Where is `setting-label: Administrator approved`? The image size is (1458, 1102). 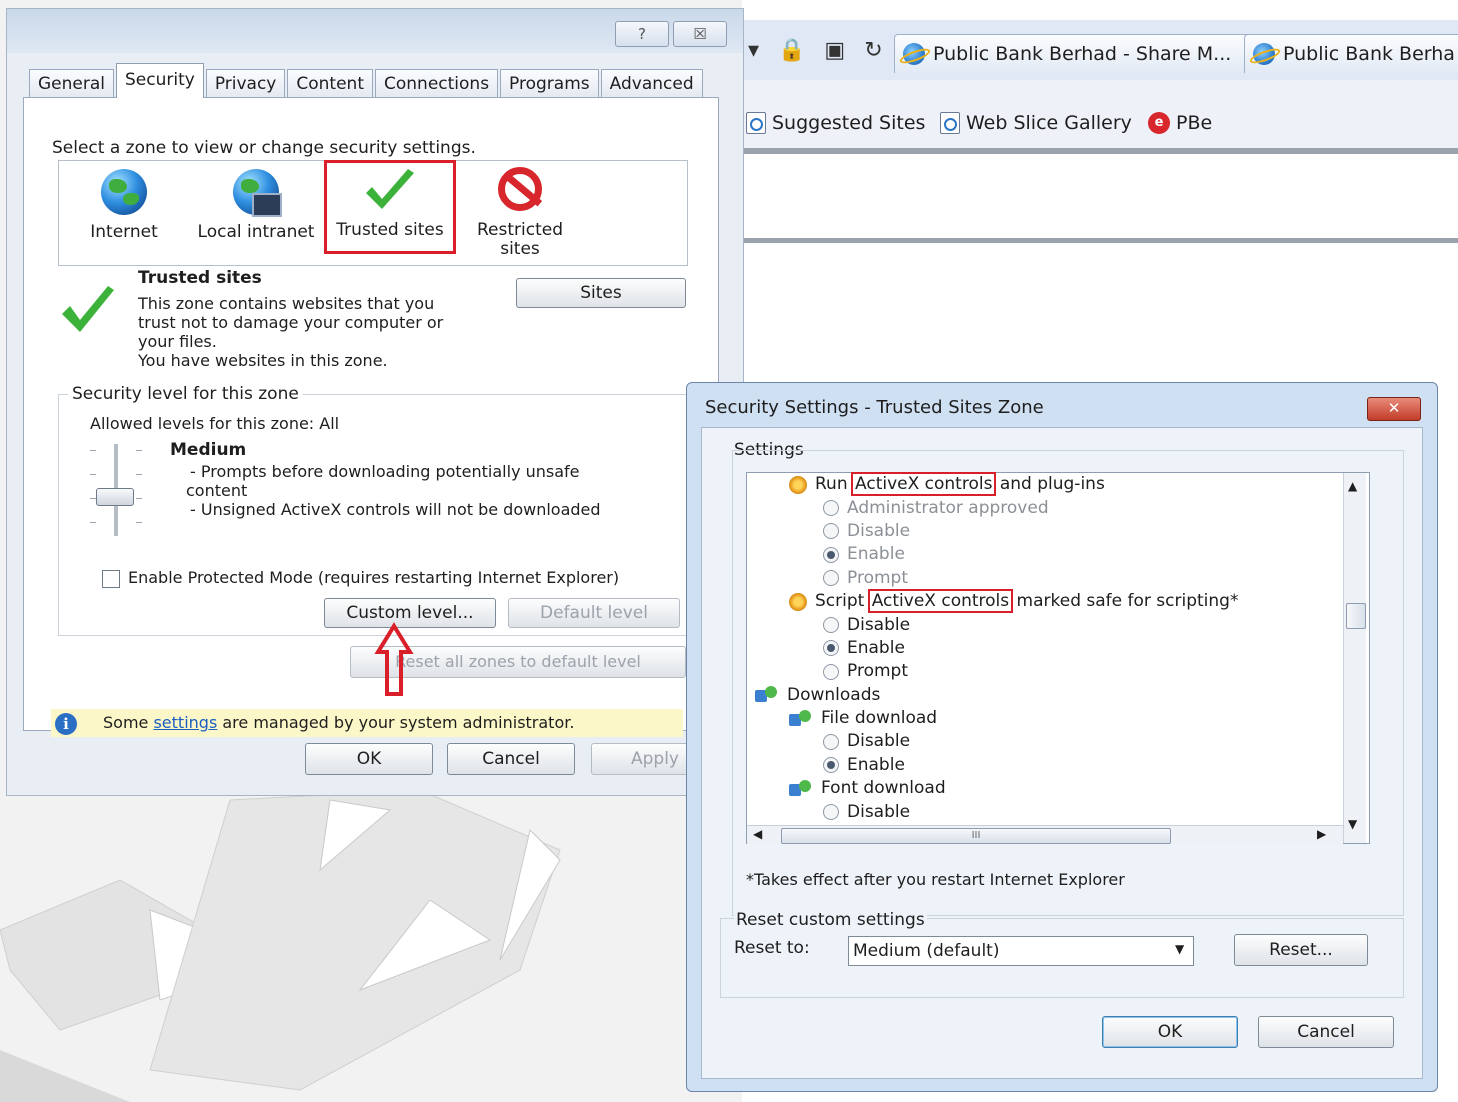
setting-label: Administrator approved is located at coordinates (948, 507).